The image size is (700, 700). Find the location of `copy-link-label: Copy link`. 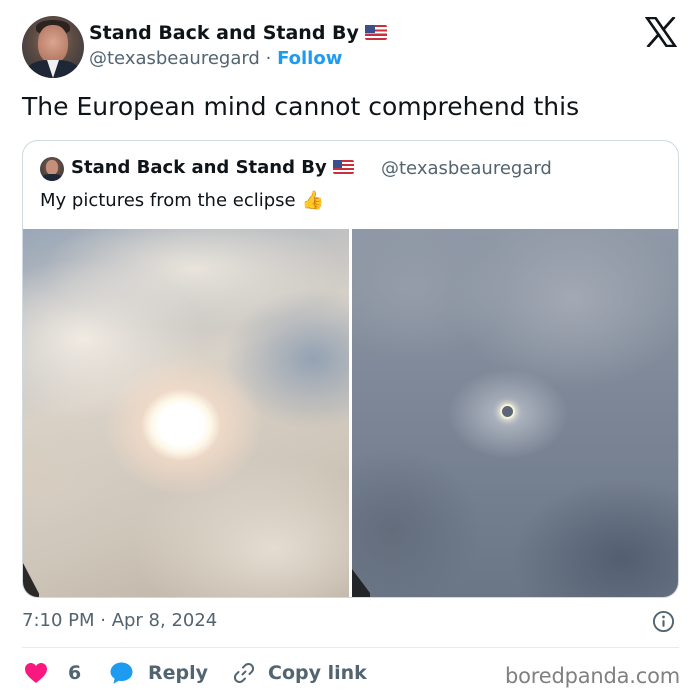

copy-link-label: Copy link is located at coordinates (317, 673).